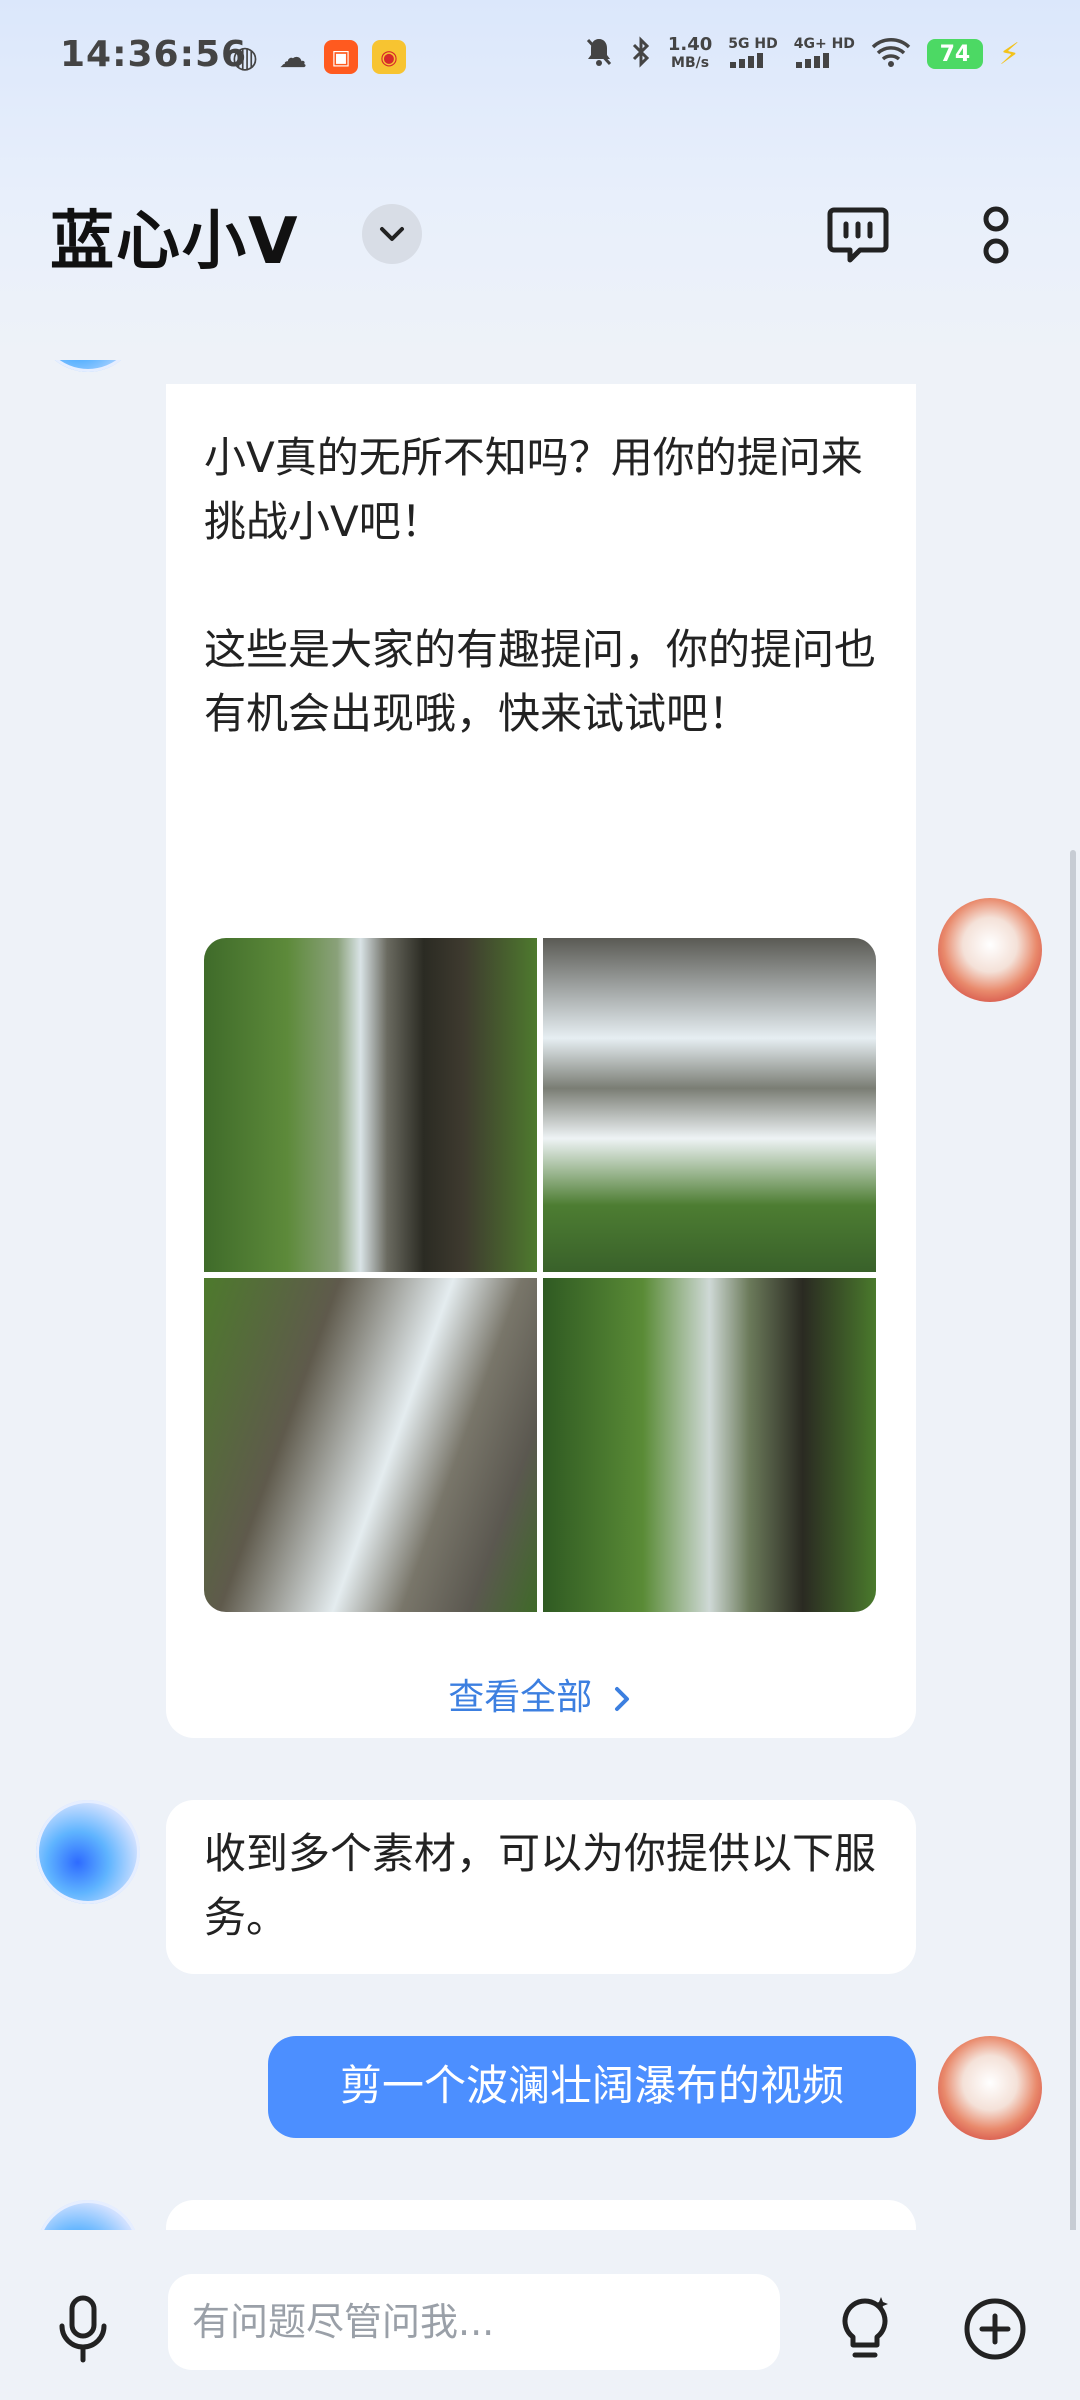 This screenshot has height=2400, width=1080. What do you see at coordinates (533, 489) in the screenshot?
I see `intro-paragraph: 小V真的无所不知吗？用你的提问来挑战小V吧！` at bounding box center [533, 489].